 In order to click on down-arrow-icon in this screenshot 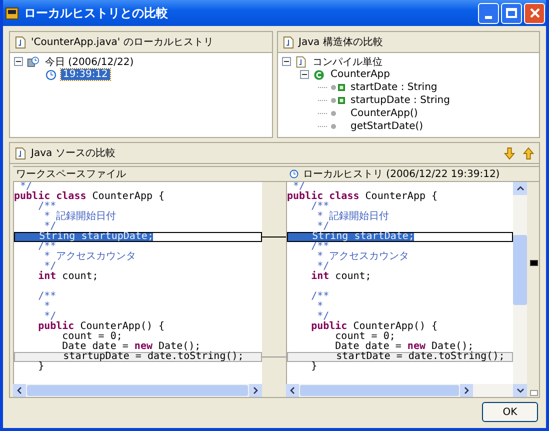, I will do `click(509, 153)`.